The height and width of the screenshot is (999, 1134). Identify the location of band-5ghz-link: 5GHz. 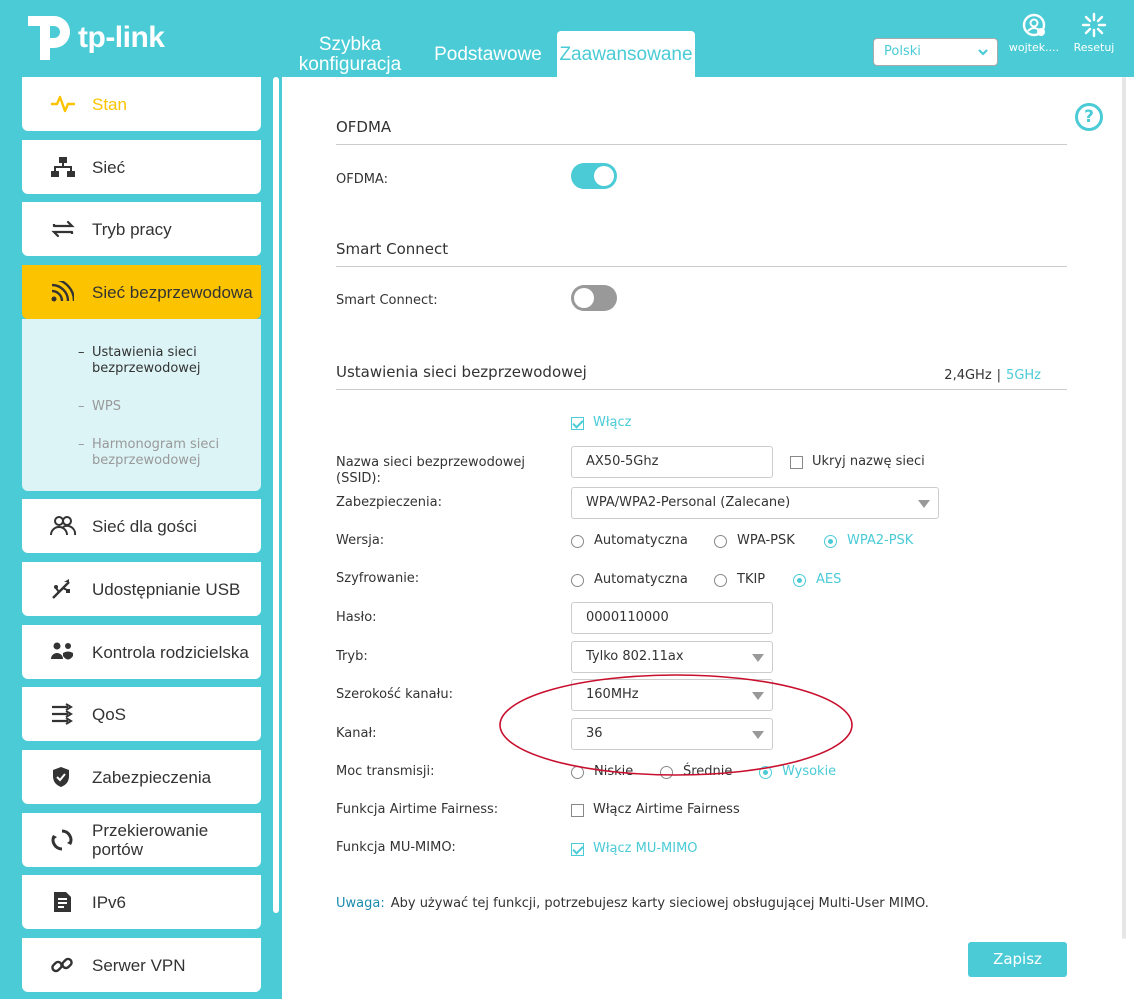
(1023, 375).